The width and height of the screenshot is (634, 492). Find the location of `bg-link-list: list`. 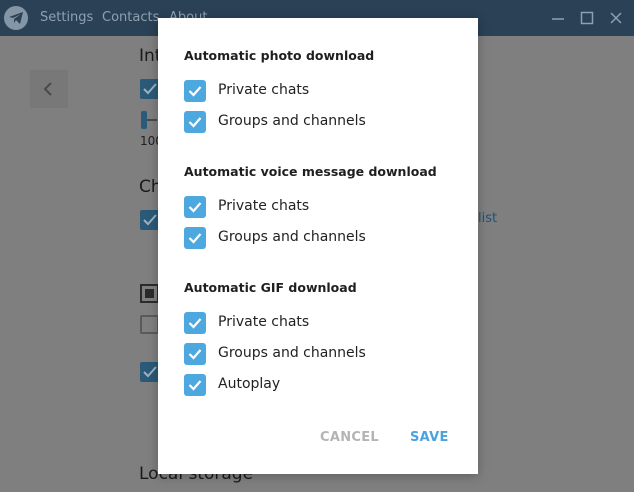

bg-link-list: list is located at coordinates (488, 218).